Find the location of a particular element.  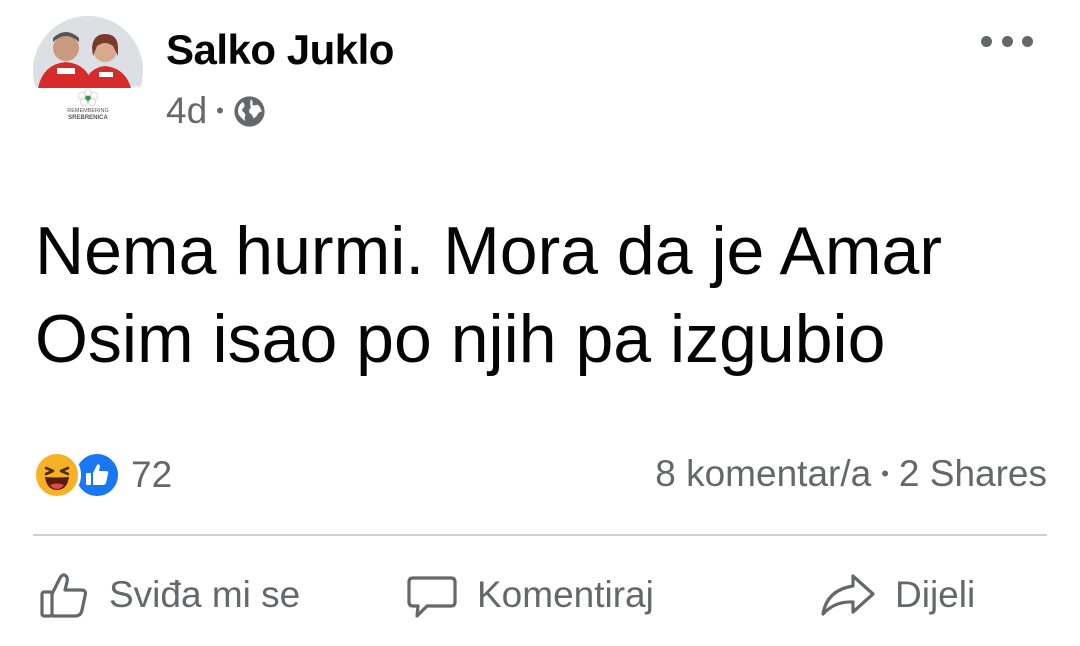

reaction-count: 72 is located at coordinates (152, 474).